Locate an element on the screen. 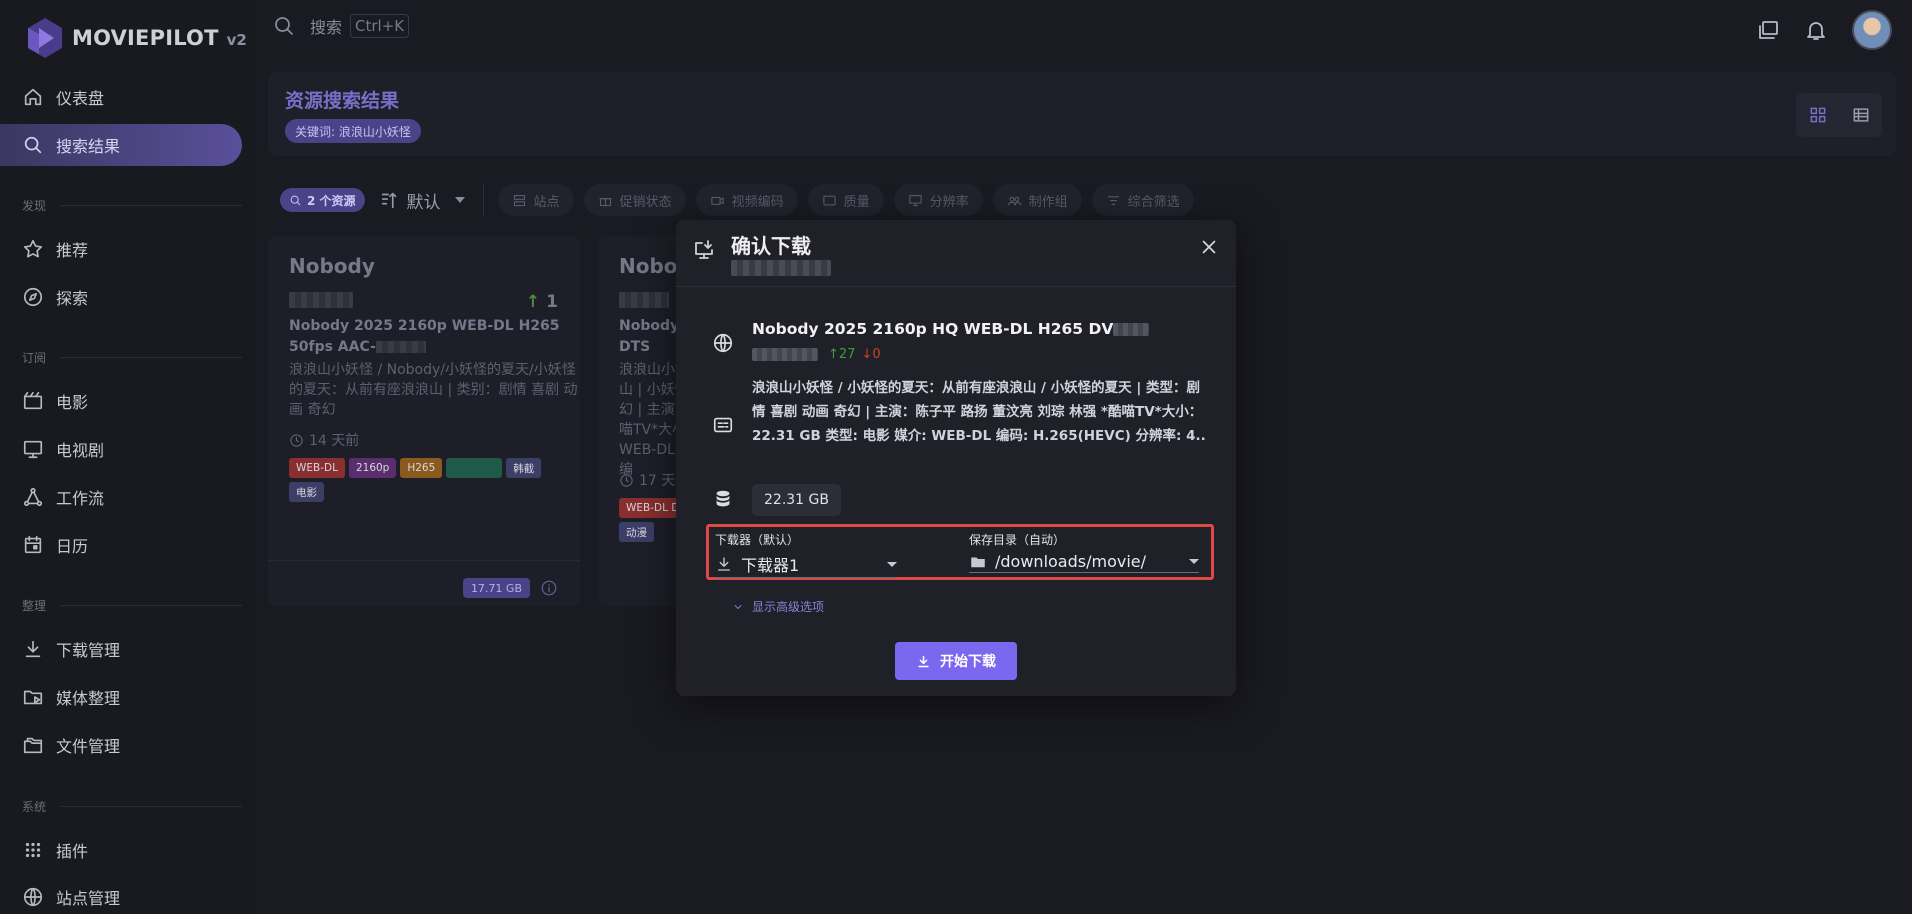  tag: 电影 is located at coordinates (306, 492).